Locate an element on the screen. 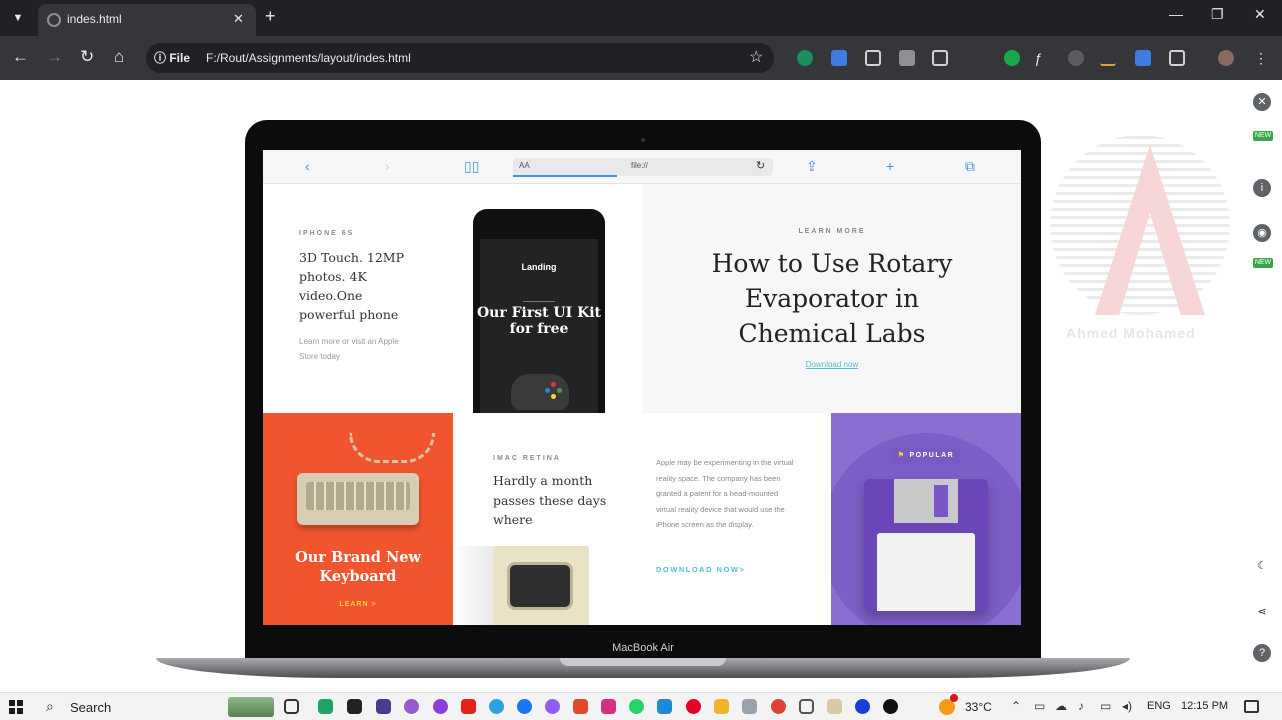 The height and width of the screenshot is (720, 1282). tray-microphone-icon: ♪ is located at coordinates (1081, 706).